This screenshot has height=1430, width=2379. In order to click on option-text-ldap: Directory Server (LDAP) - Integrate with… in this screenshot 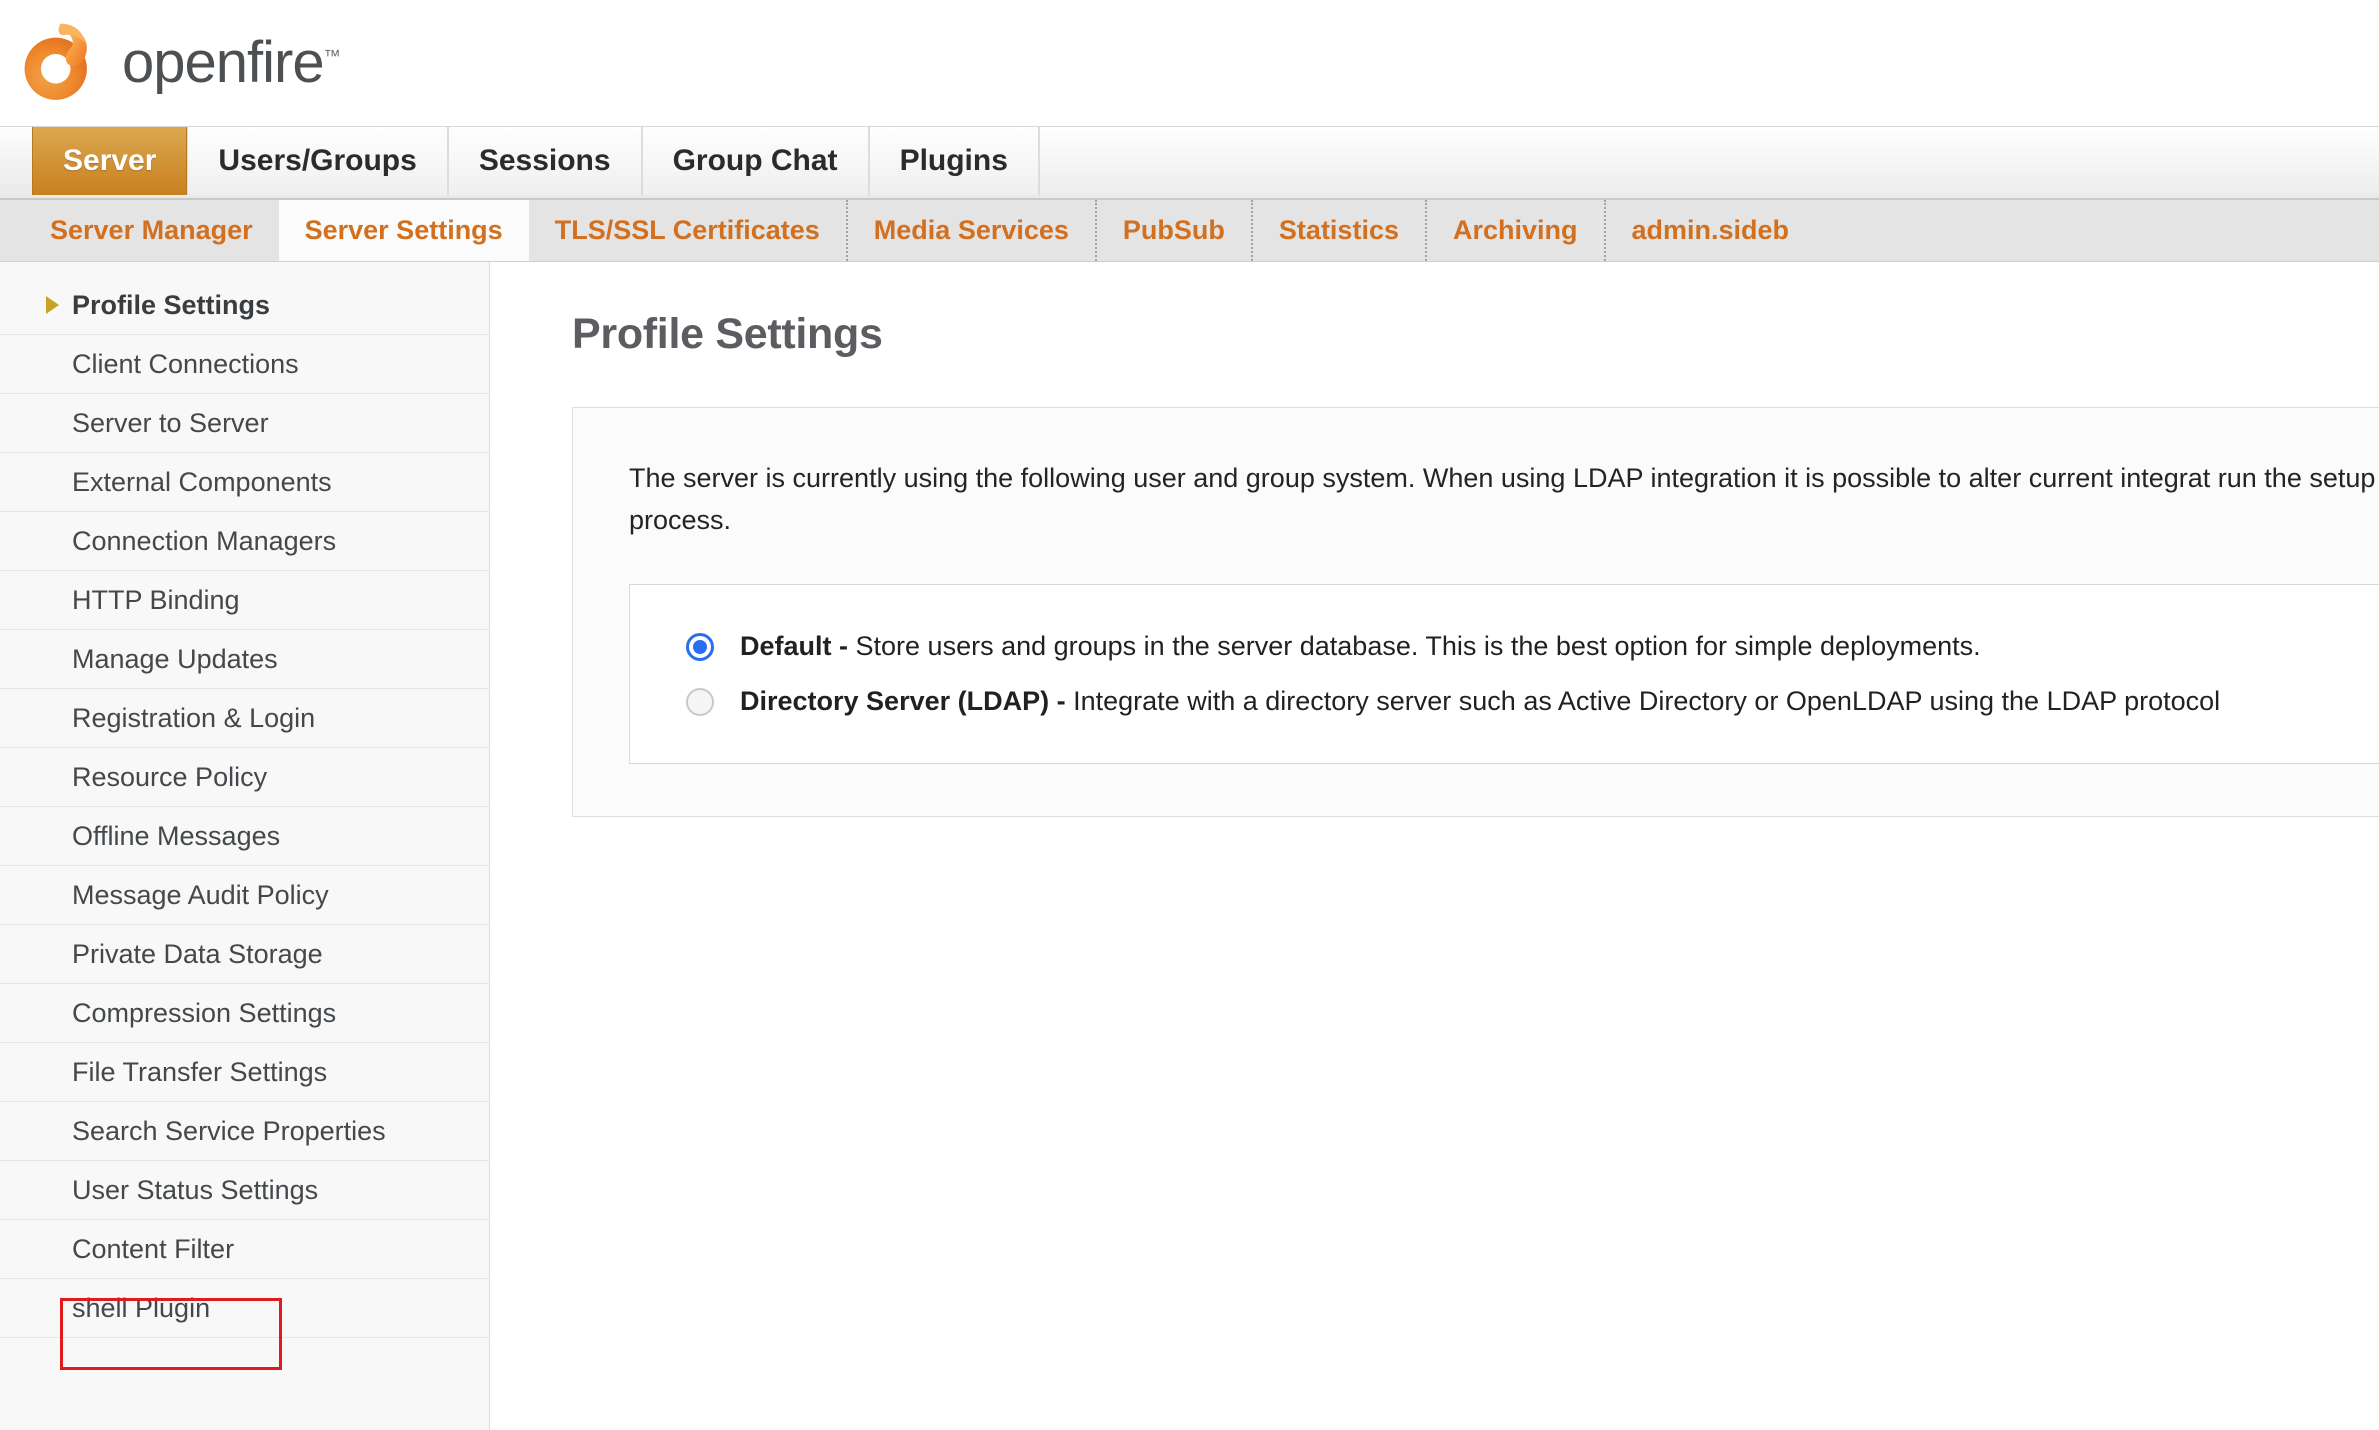, I will do `click(1480, 701)`.